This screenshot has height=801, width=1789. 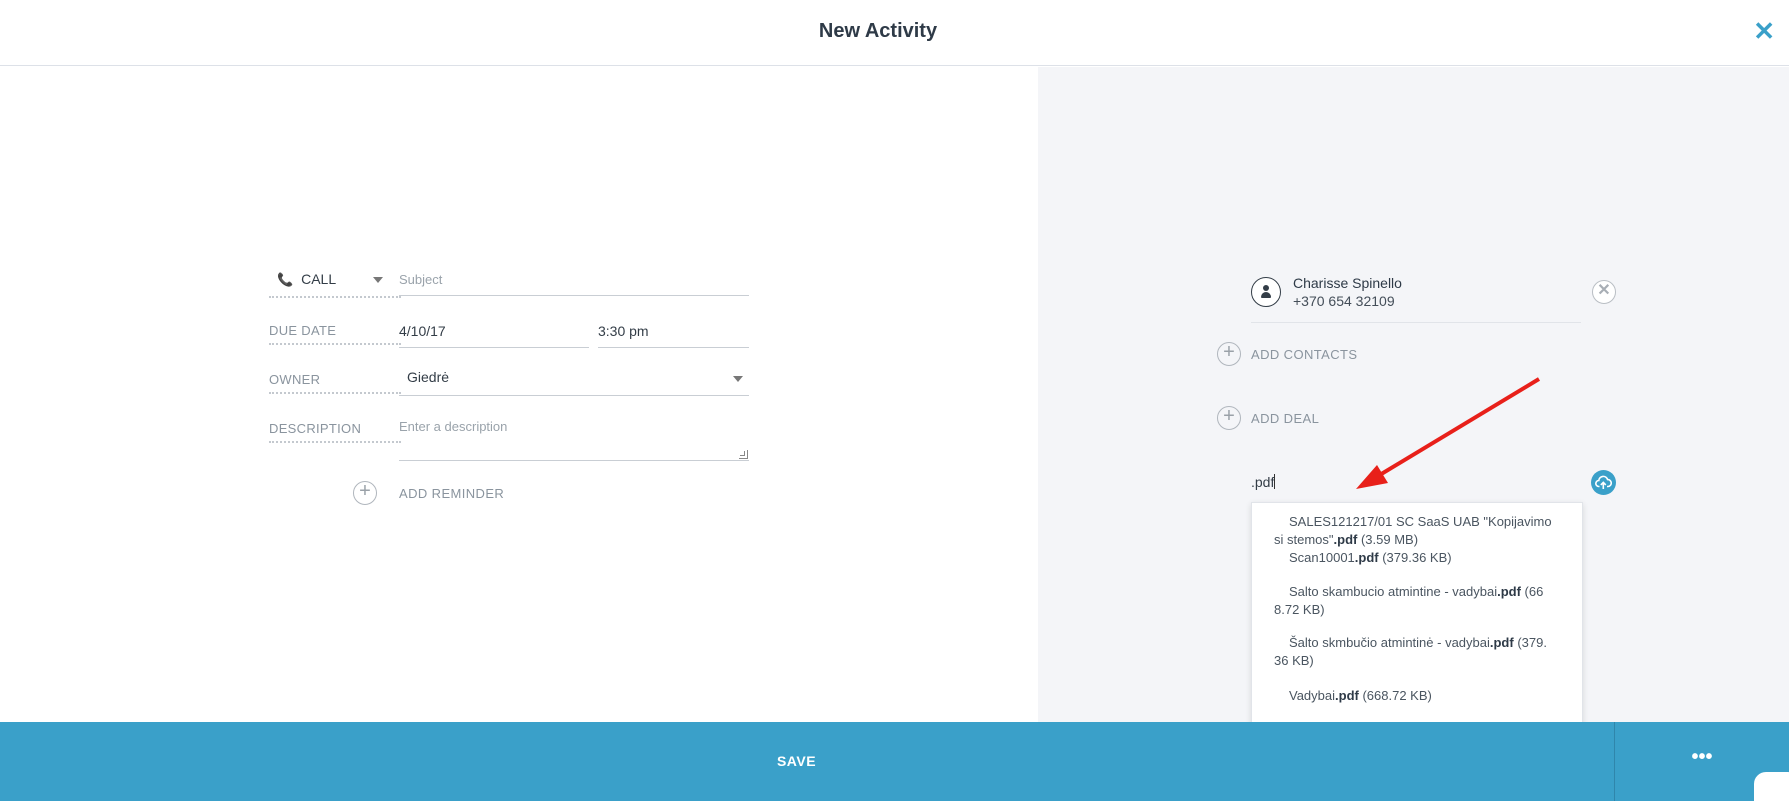 What do you see at coordinates (428, 377) in the screenshot?
I see `owner-value: Giedrė` at bounding box center [428, 377].